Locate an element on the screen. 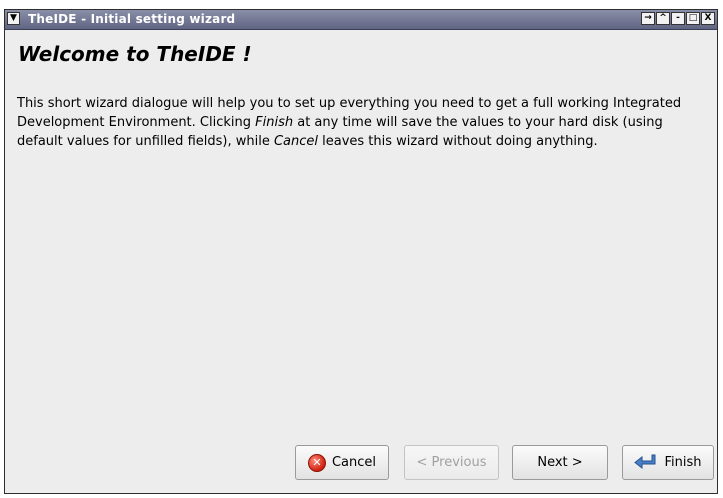  previous-button: < Previous is located at coordinates (451, 462).